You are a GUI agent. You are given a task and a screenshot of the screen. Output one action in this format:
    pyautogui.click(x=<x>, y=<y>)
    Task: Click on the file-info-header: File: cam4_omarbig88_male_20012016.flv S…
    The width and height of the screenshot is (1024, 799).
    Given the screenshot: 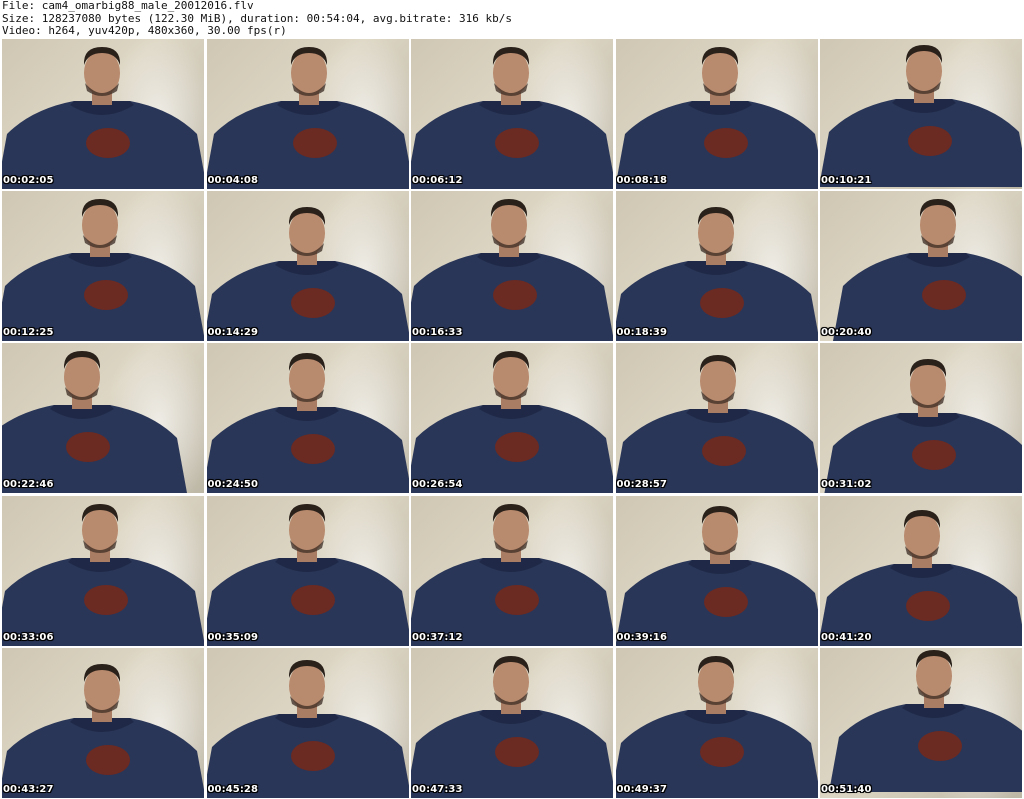 What is the action you would take?
    pyautogui.click(x=512, y=19)
    